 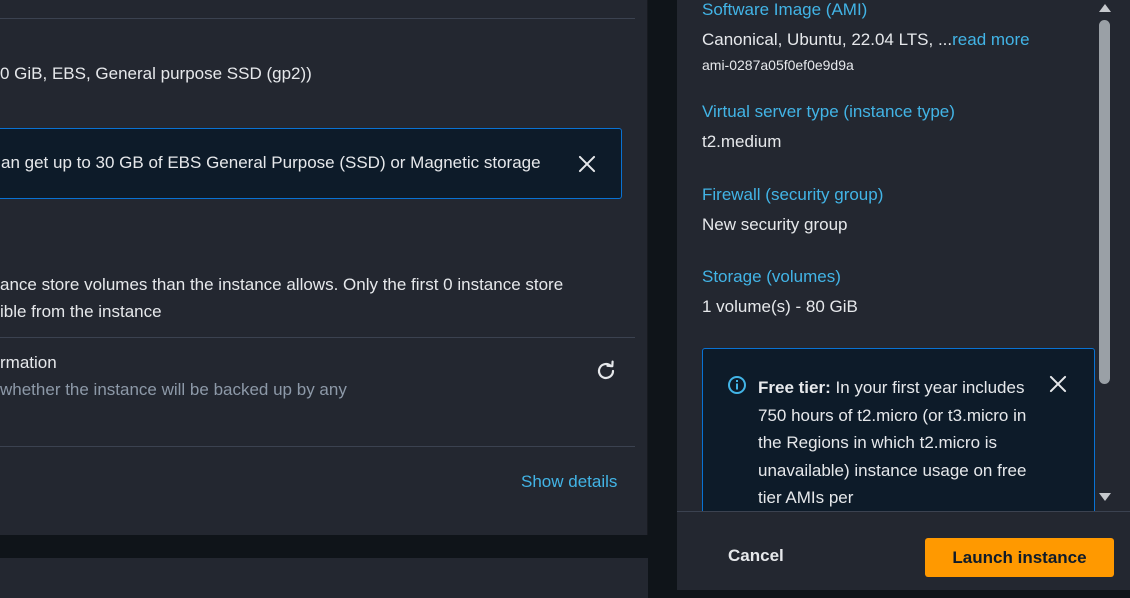 I want to click on scrollbar-thumb, so click(x=1104, y=202).